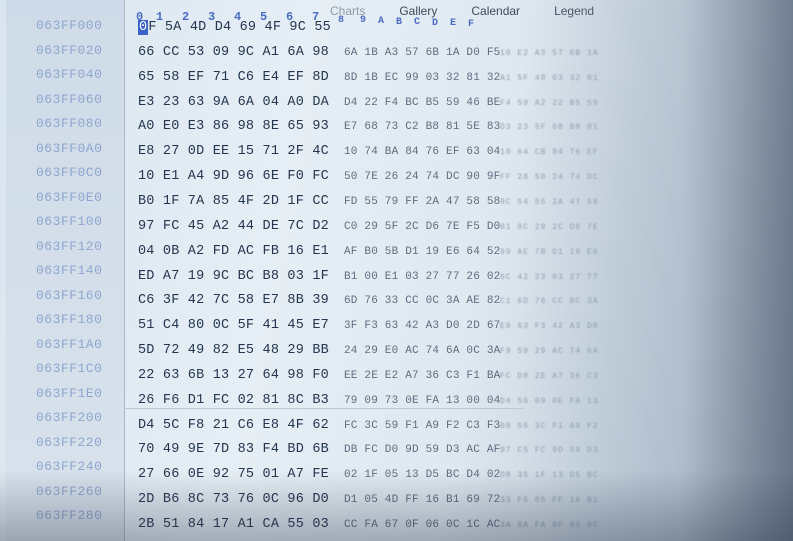 This screenshot has width=793, height=541. I want to click on hex-bytes-rest: F 5A 4D D4 69 4F 9C 55, so click(239, 27).